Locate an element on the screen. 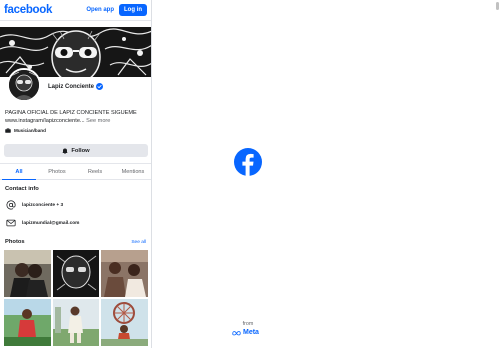 Image resolution: width=500 pixels, height=348 pixels. contact-threads-row: lapizconciente + 3 is located at coordinates (34, 205).